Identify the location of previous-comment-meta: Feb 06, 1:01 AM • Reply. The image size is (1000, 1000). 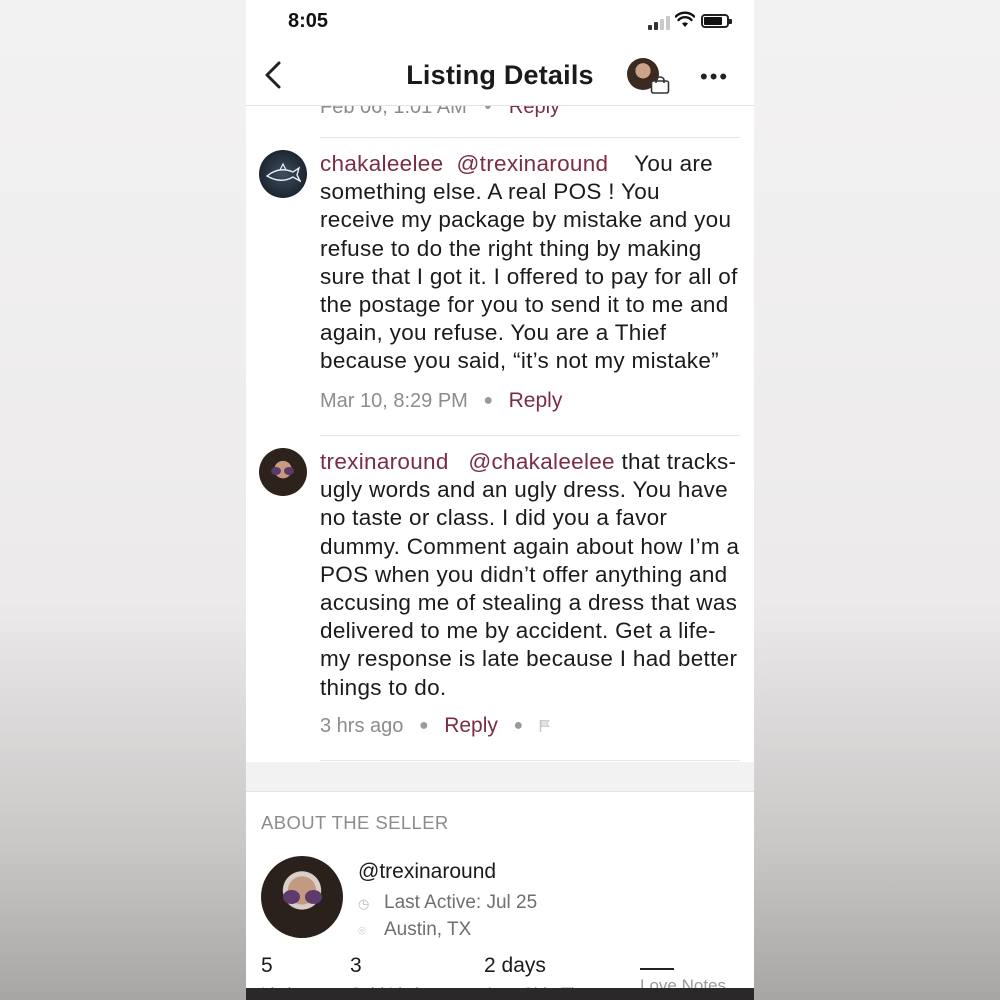
(440, 112).